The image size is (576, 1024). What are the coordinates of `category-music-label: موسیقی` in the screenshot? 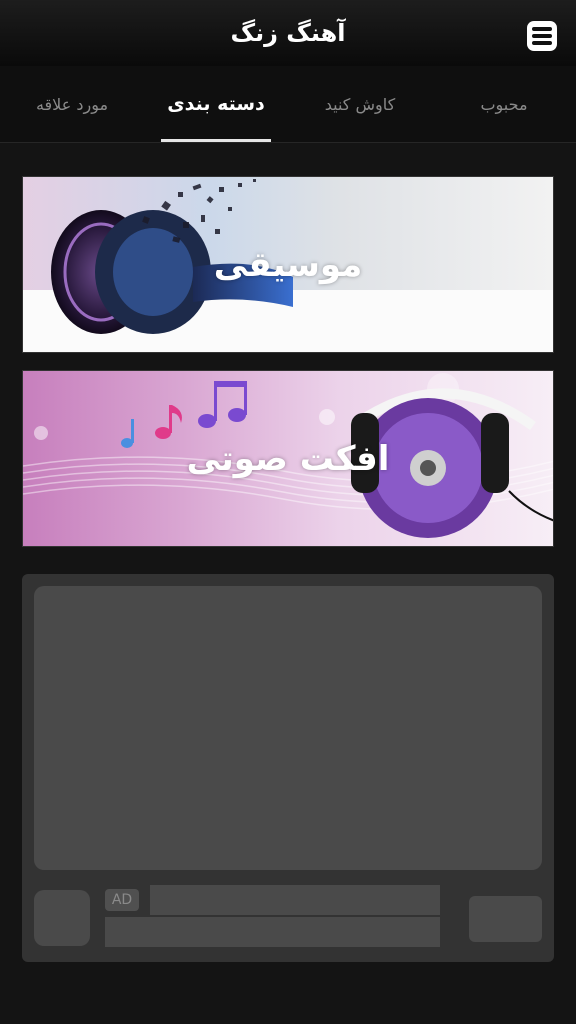 It's located at (288, 264).